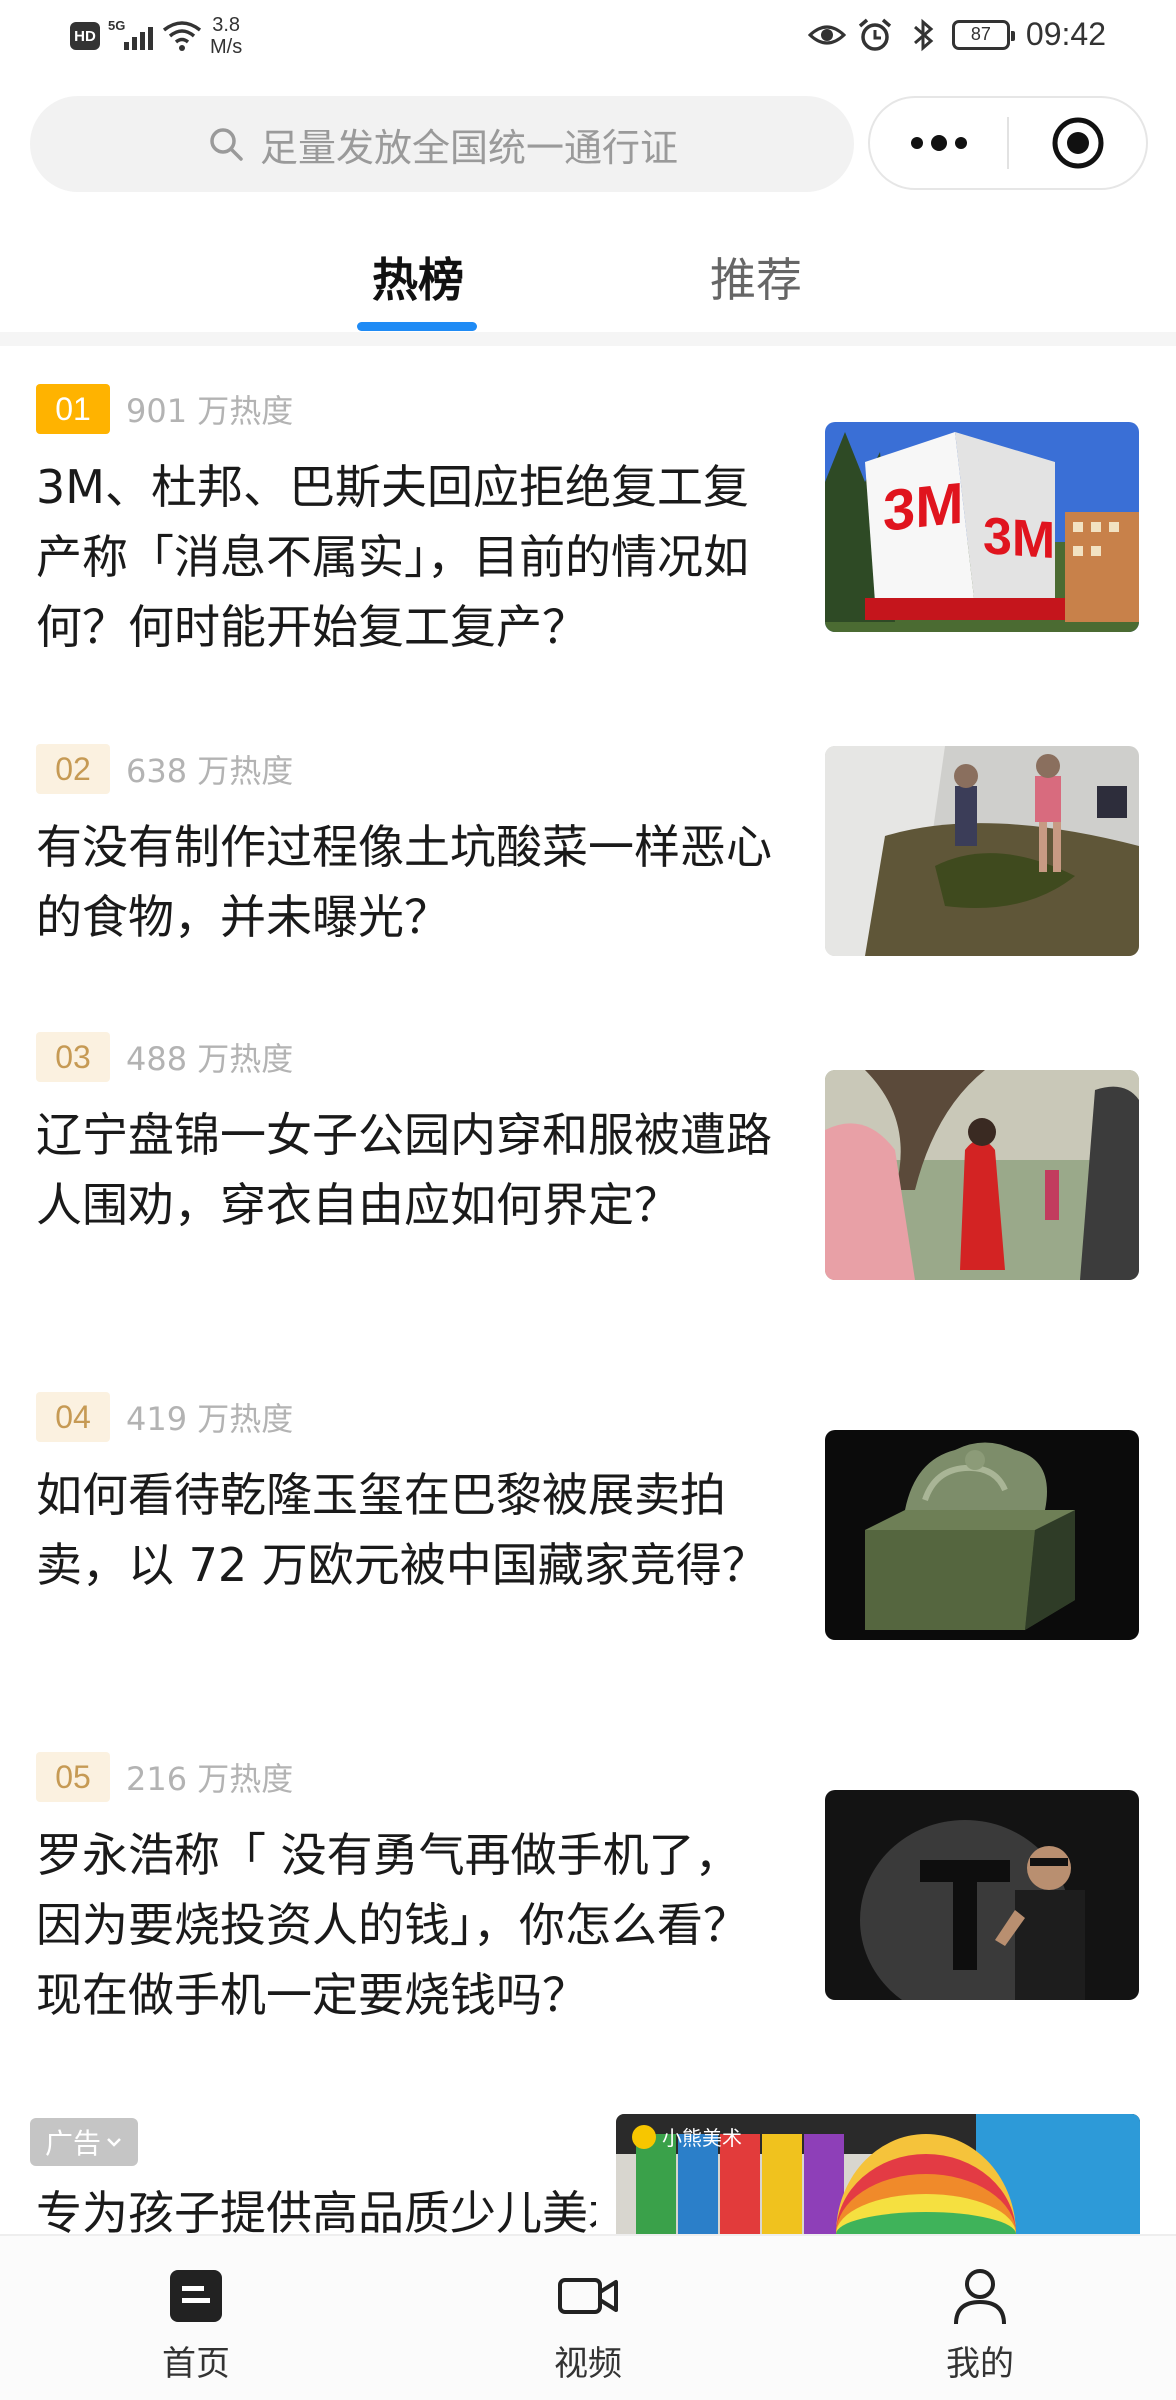 The width and height of the screenshot is (1176, 2400). I want to click on nav-video-label: 视频, so click(588, 2364).